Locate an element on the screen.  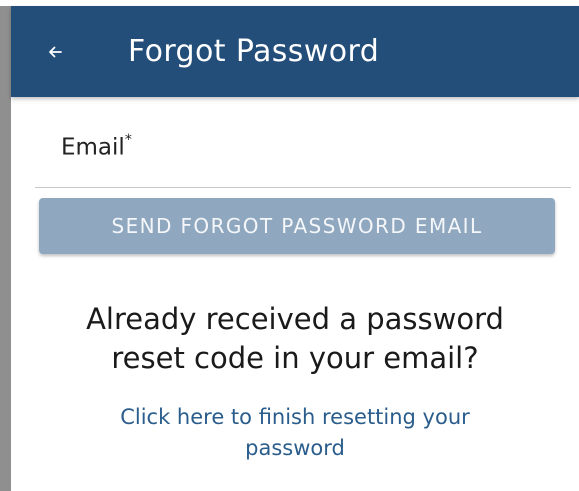
email-field: Email* is located at coordinates (303, 153).